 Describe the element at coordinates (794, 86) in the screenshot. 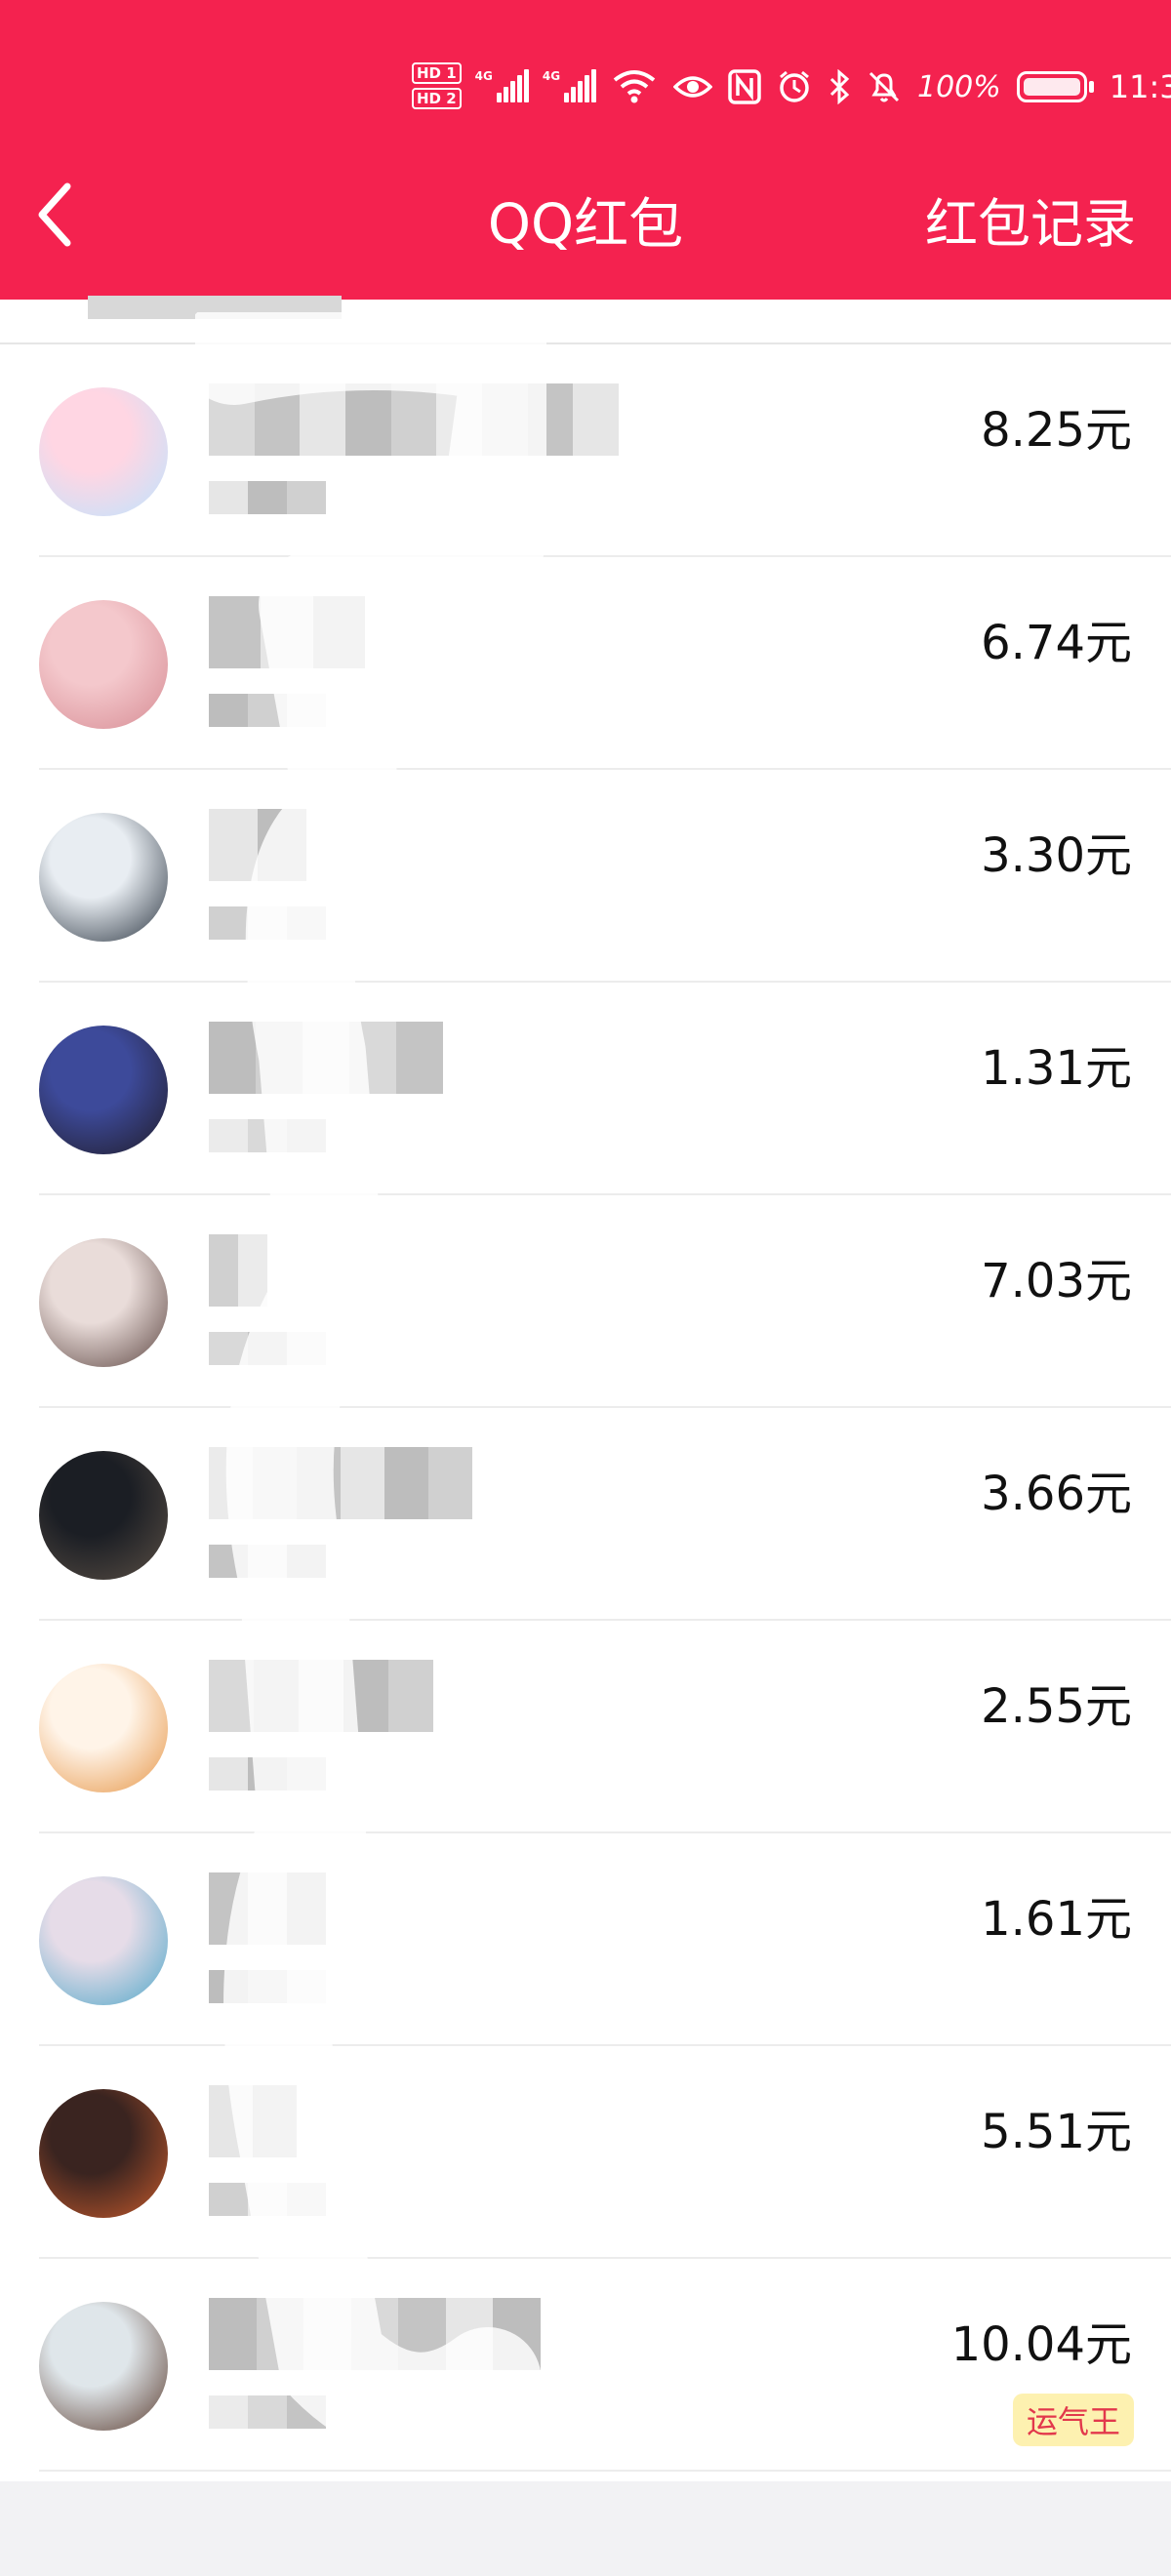

I see `alarm-icon` at that location.